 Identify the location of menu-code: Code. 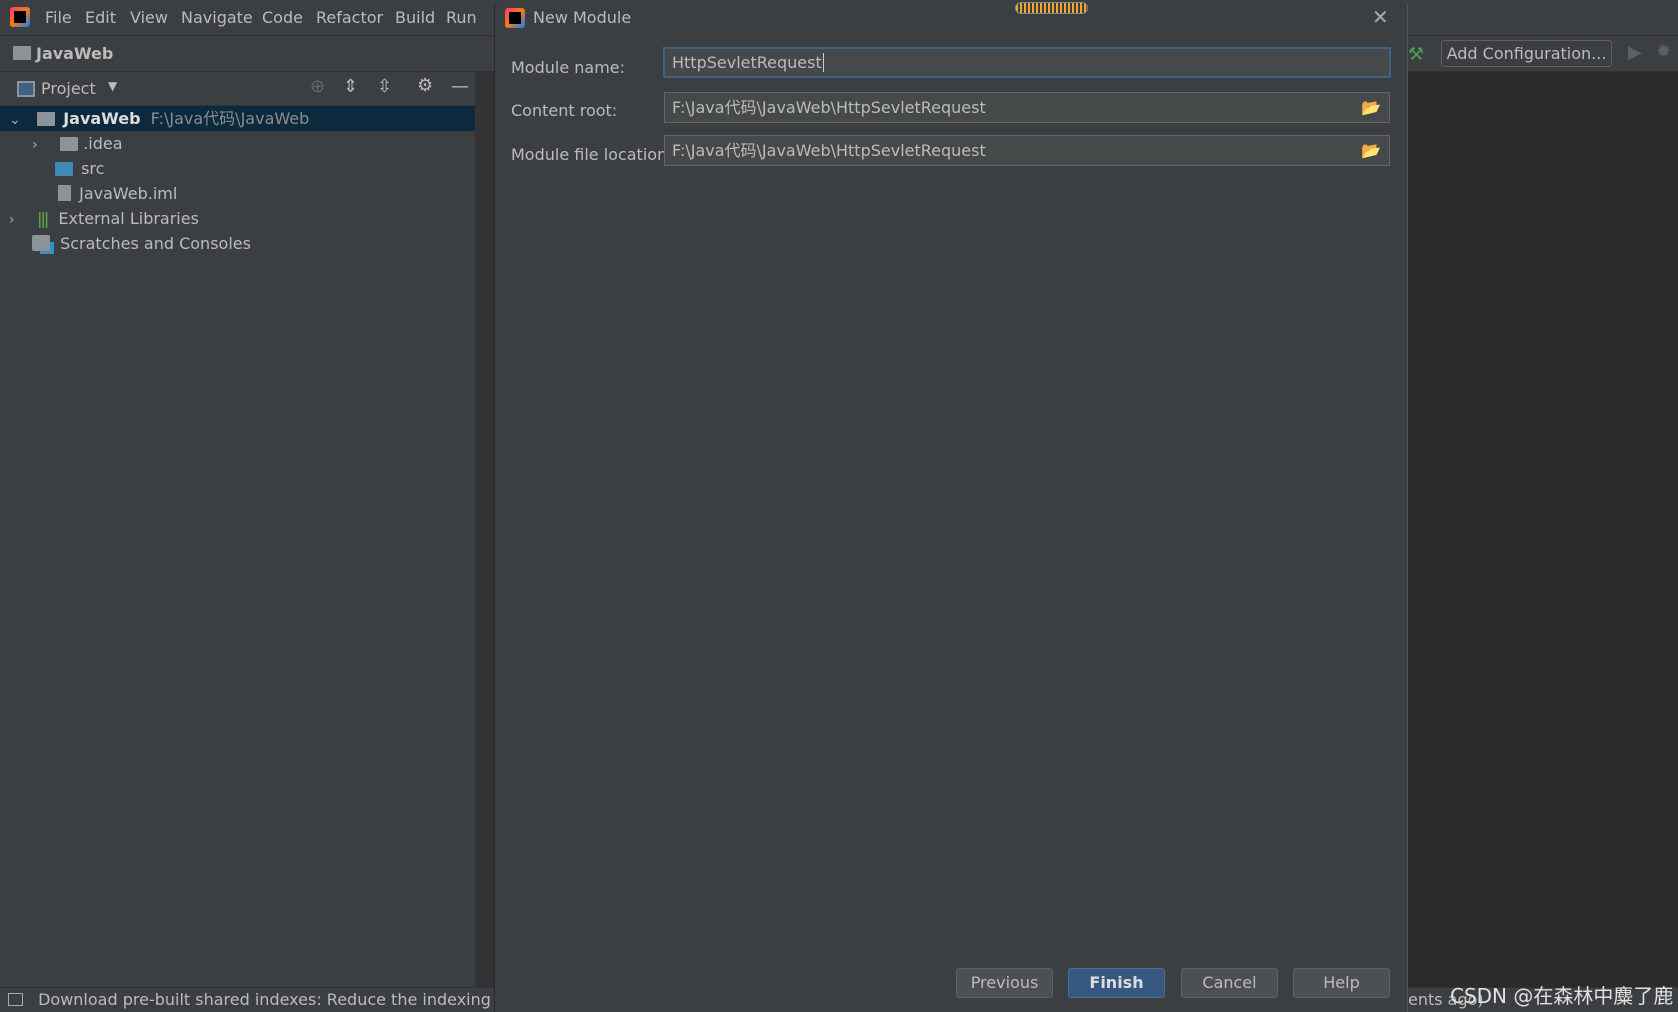
(282, 17).